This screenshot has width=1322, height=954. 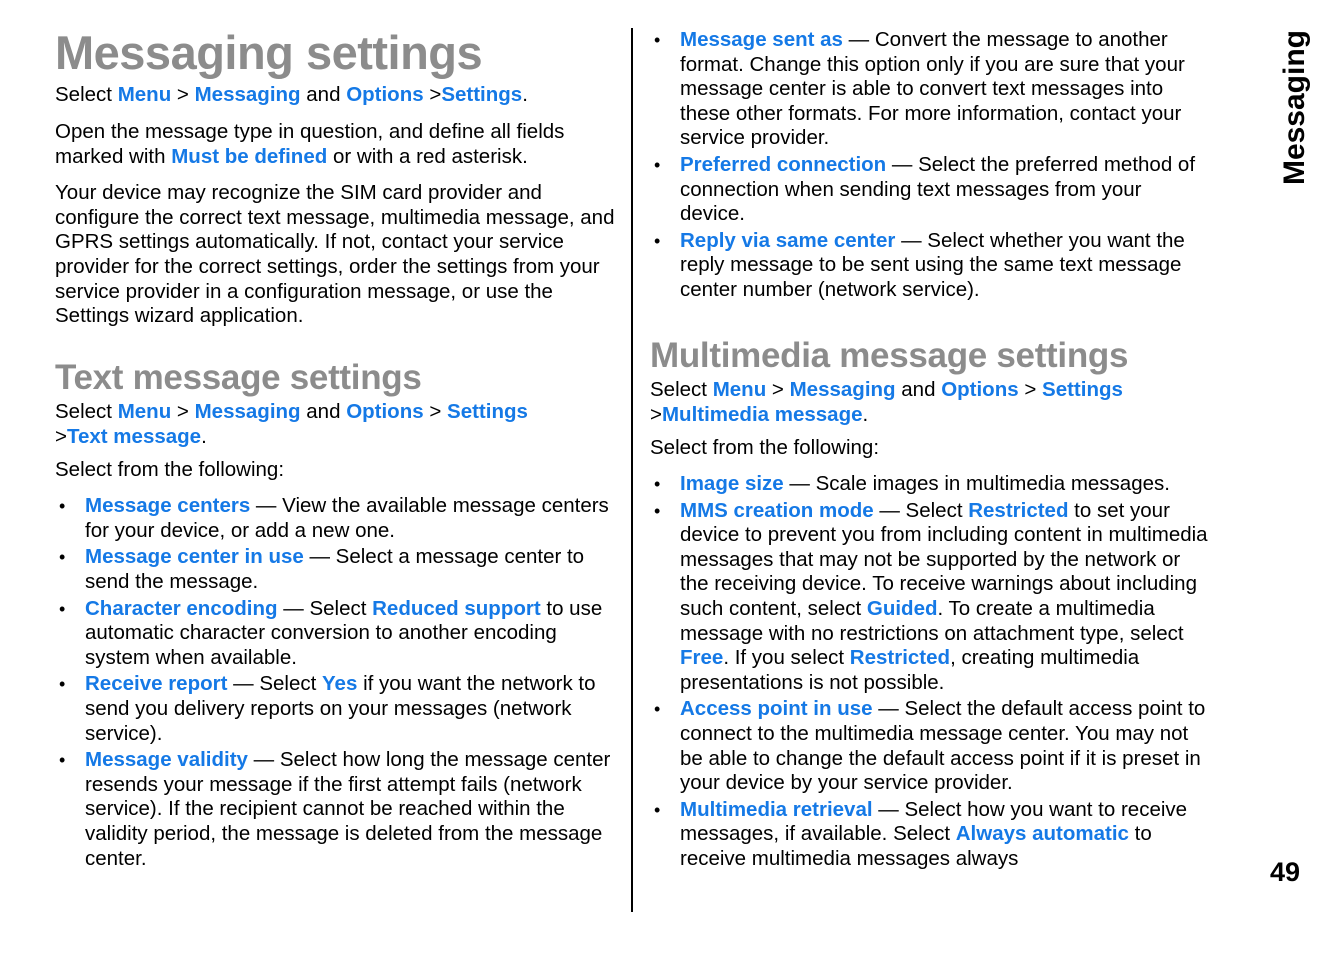 What do you see at coordinates (762, 414) in the screenshot?
I see `path-multimedia-message: Multimedia message` at bounding box center [762, 414].